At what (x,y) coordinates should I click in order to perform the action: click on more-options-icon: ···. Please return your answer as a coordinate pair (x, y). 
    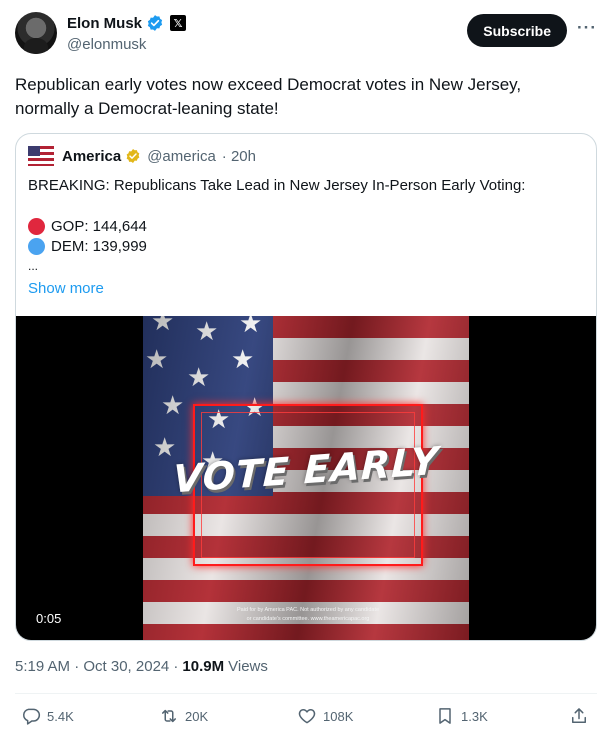
    Looking at the image, I should click on (587, 28).